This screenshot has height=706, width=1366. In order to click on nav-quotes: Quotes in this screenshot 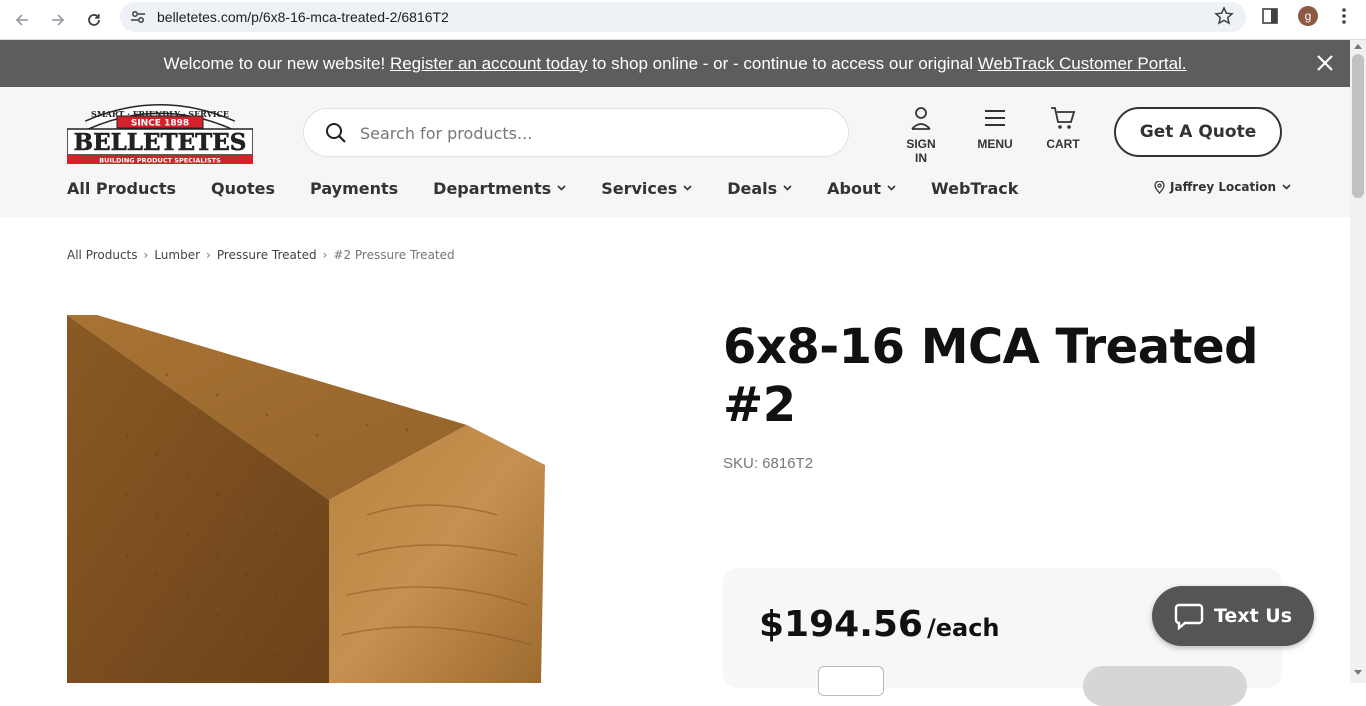, I will do `click(243, 188)`.